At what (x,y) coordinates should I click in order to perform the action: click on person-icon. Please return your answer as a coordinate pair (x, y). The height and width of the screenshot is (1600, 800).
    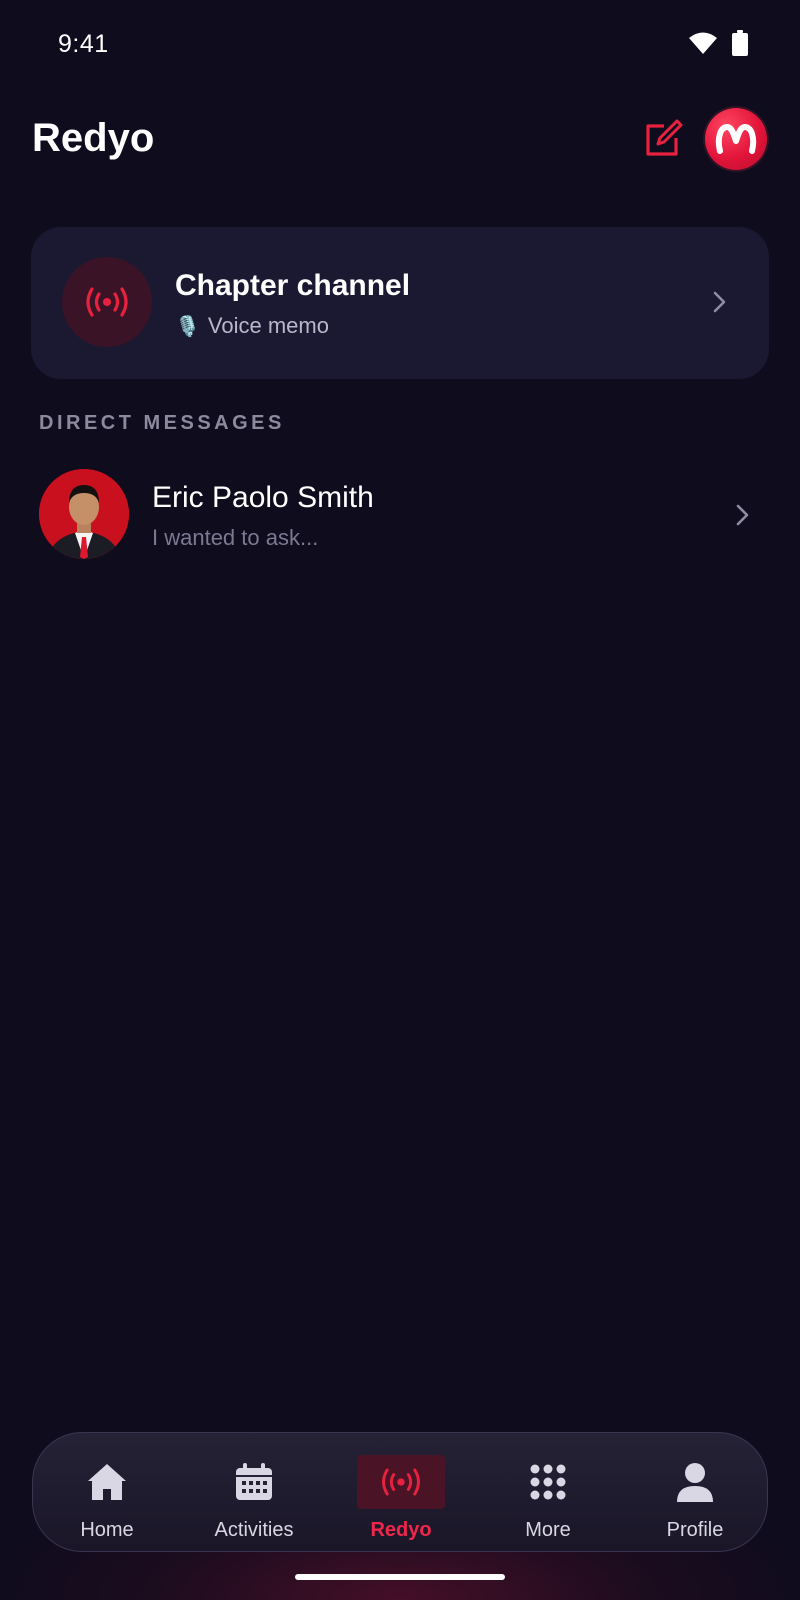
    Looking at the image, I should click on (695, 1482).